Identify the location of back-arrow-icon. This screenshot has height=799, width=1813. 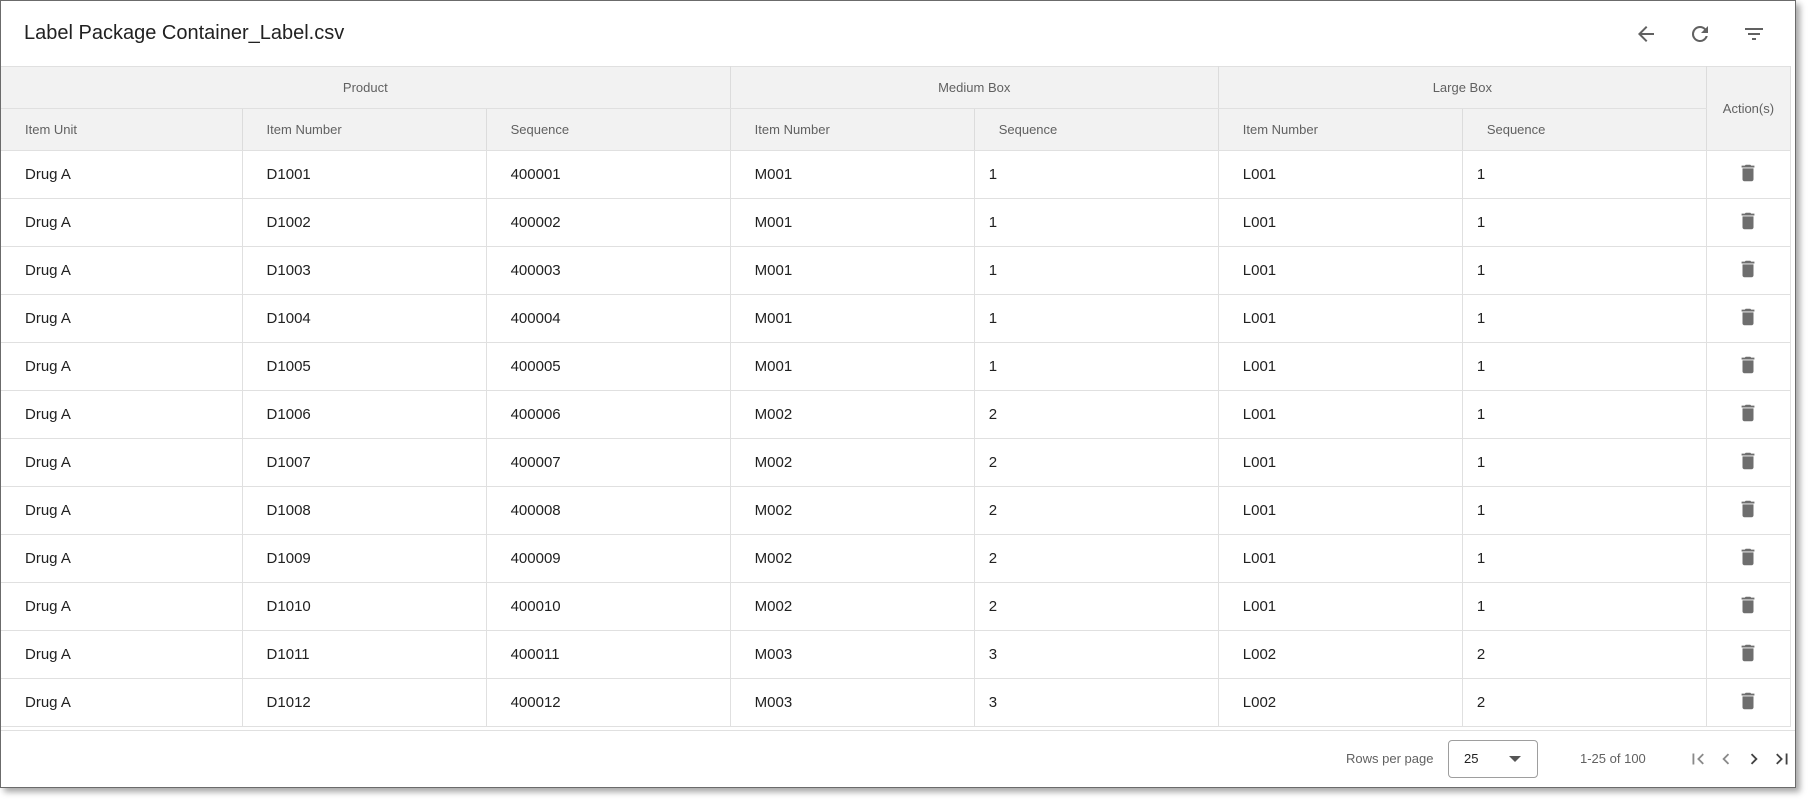
(1646, 34).